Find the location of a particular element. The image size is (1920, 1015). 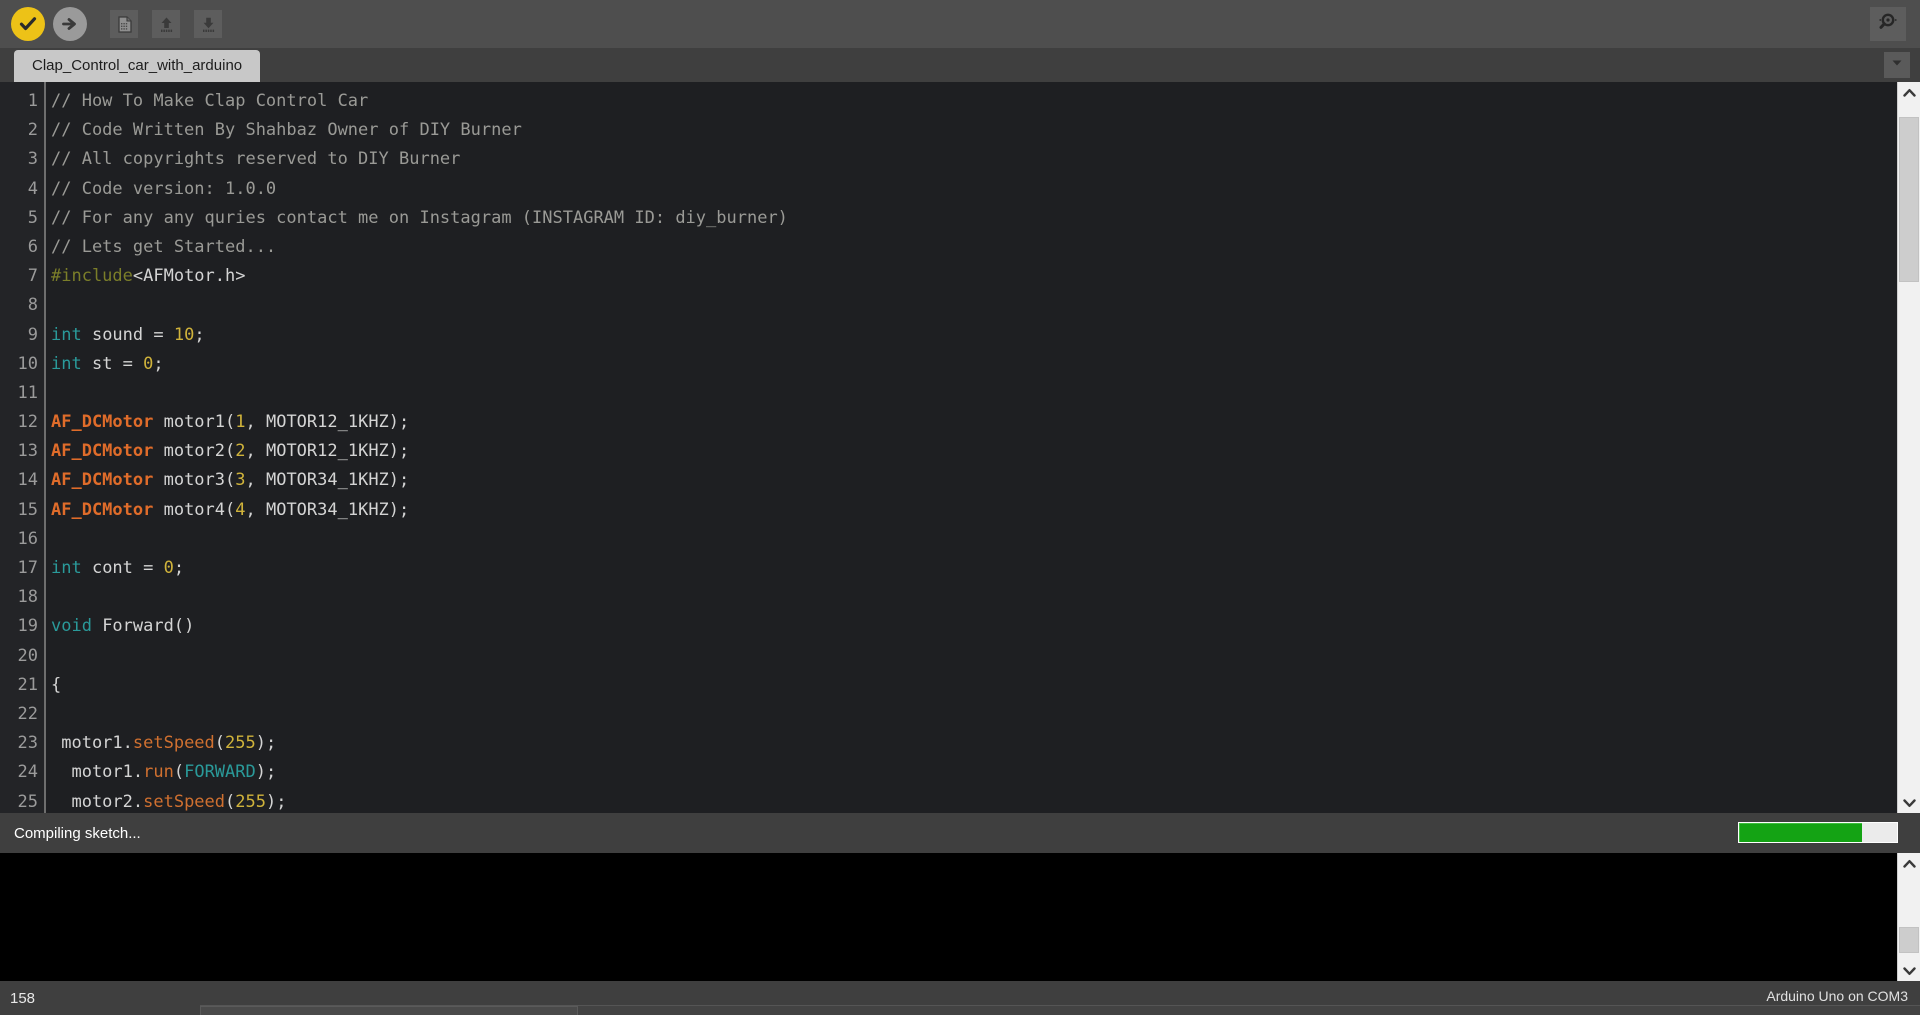

code-token-comment: // How To Make Clap Control Car is located at coordinates (210, 101).